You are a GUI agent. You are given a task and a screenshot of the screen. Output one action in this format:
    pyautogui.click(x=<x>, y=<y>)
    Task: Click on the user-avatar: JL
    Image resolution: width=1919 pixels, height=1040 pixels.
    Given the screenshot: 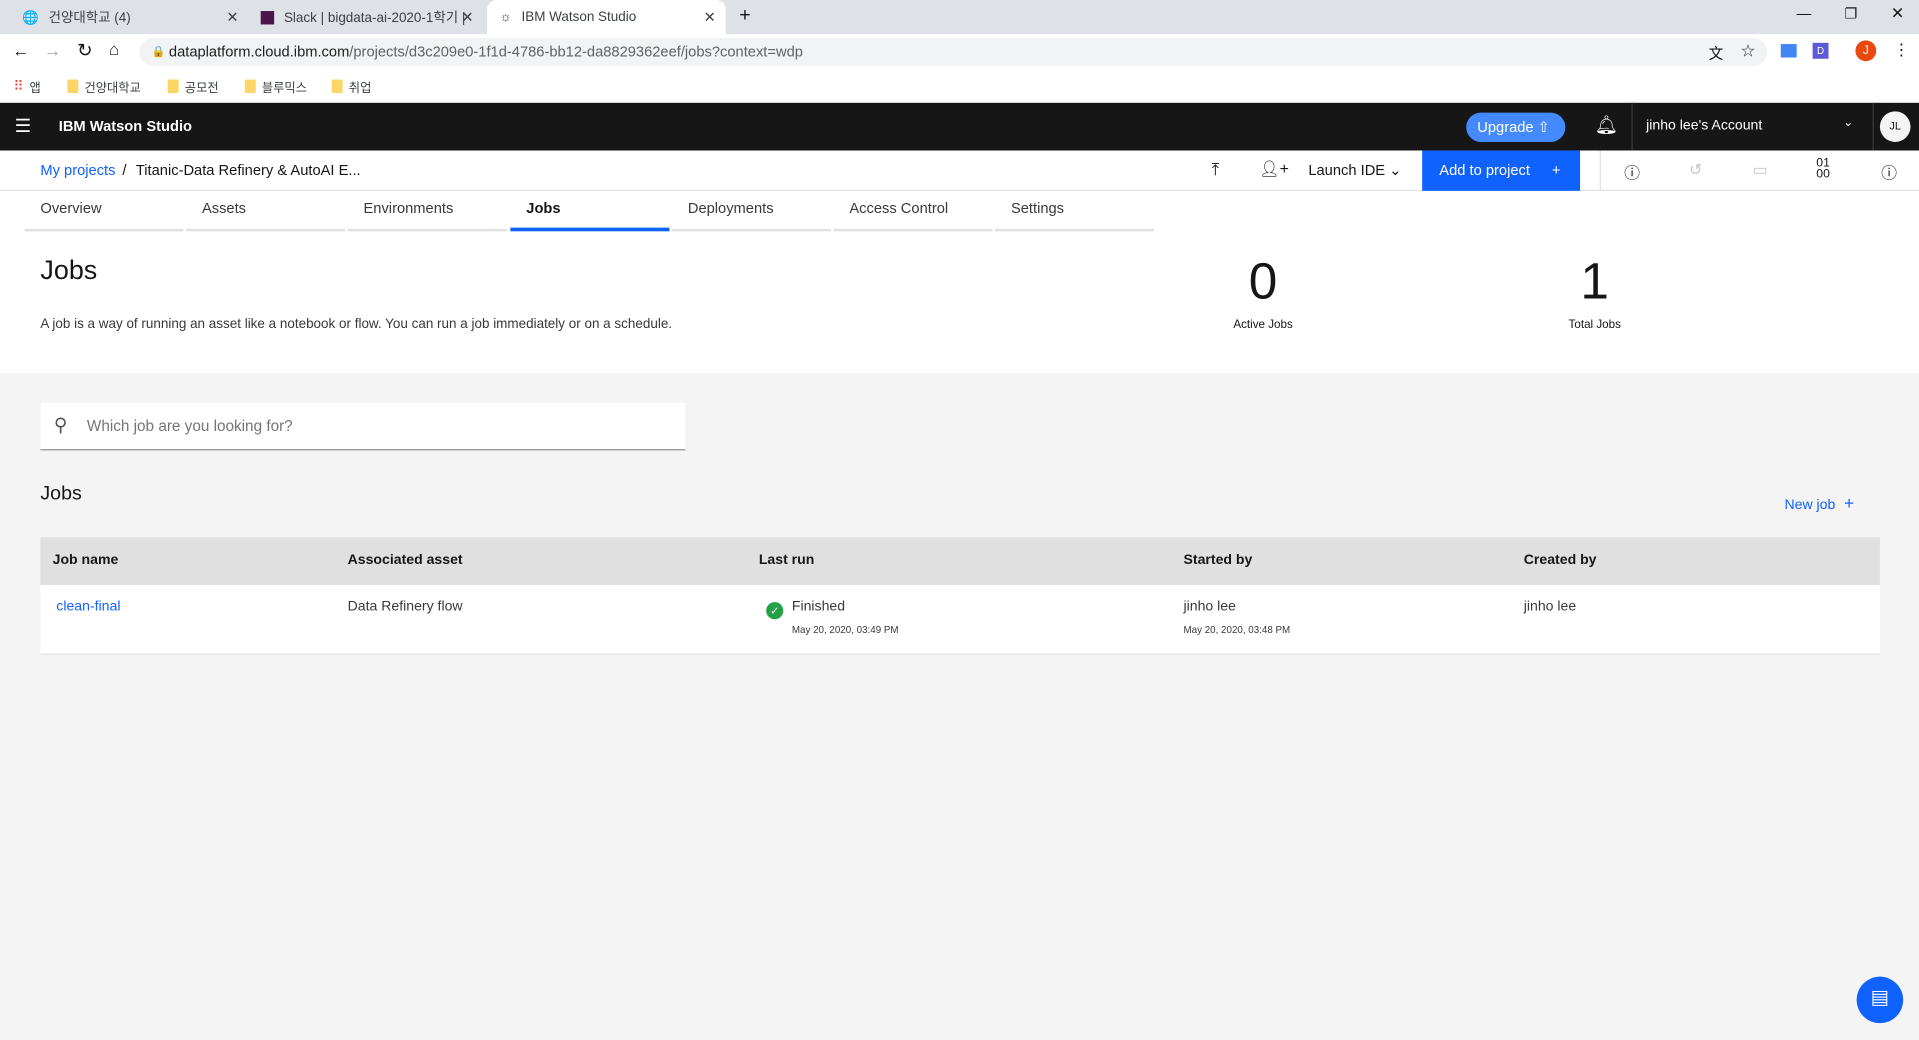 What is the action you would take?
    pyautogui.click(x=1895, y=126)
    